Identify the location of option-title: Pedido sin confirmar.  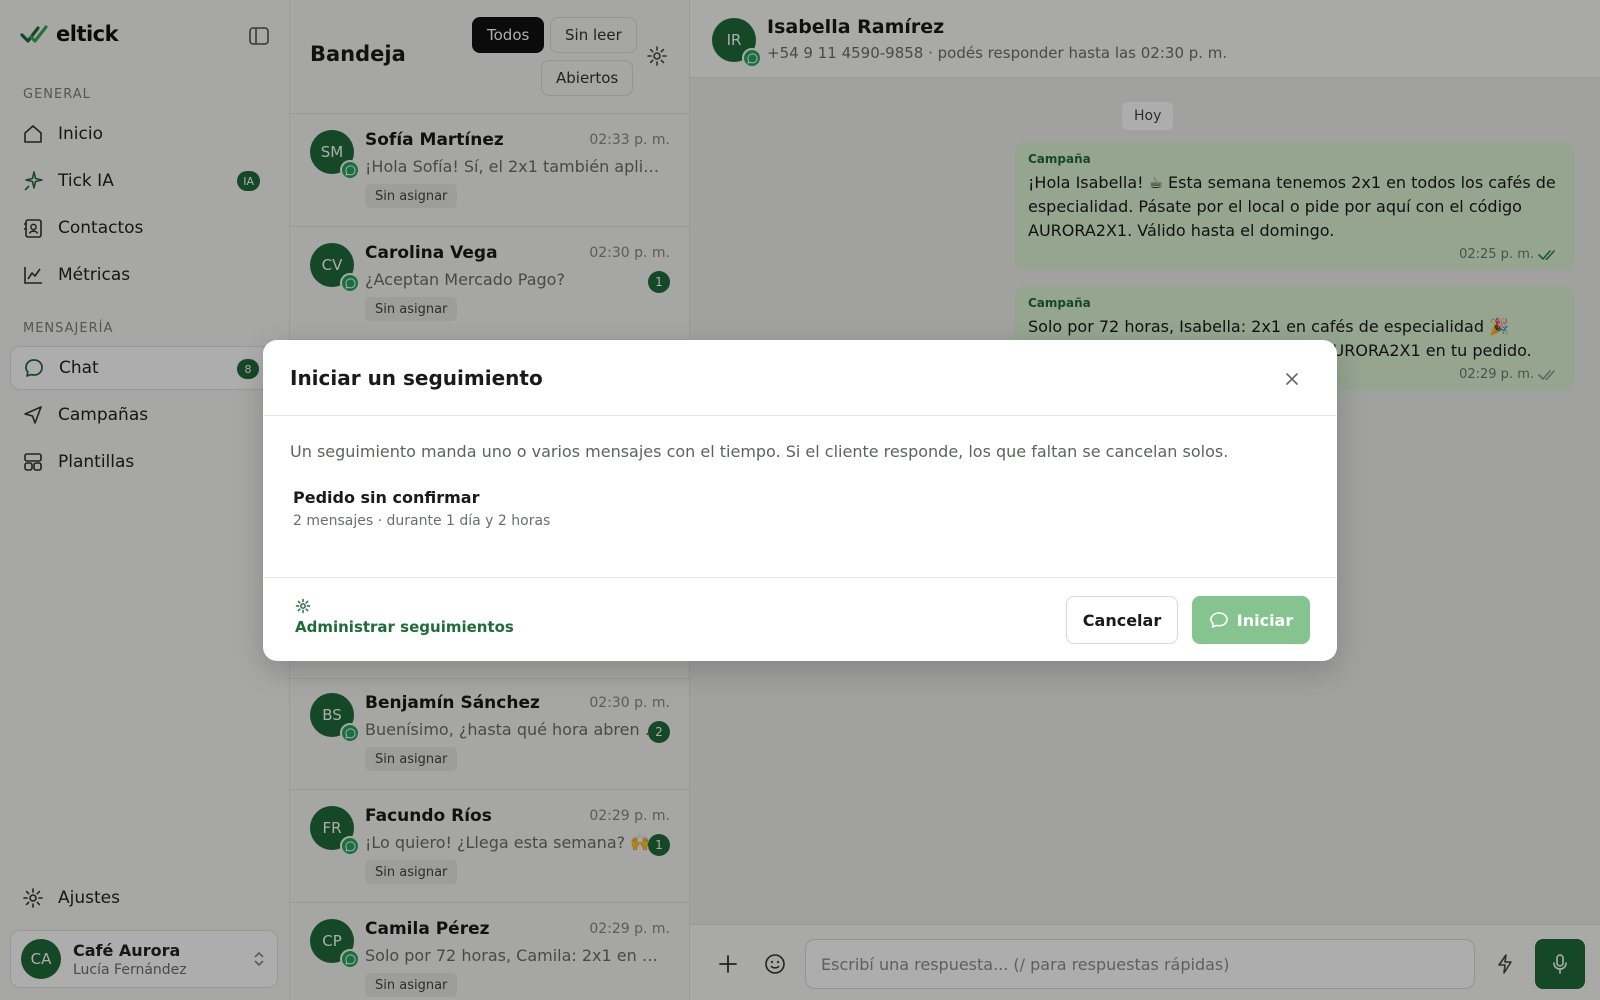
(386, 497).